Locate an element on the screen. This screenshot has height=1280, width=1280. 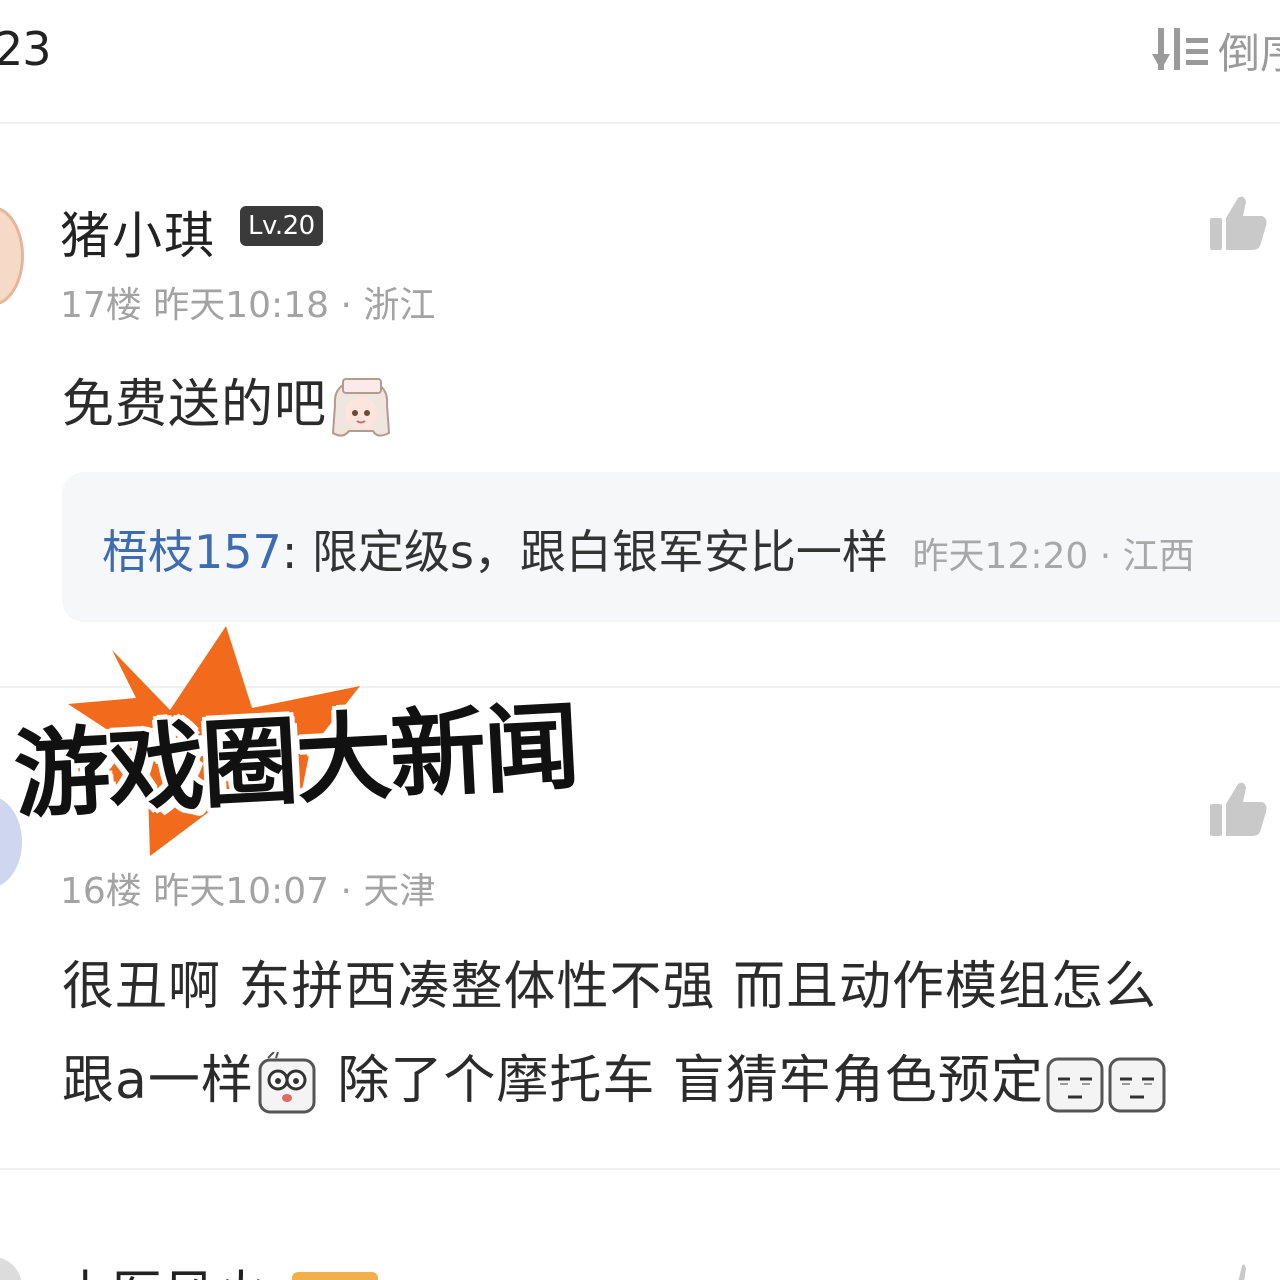
reply-box: 梧枝157: 限定级s，跟白银军安比一样 昨天12:20 · 江西 is located at coordinates (671, 547).